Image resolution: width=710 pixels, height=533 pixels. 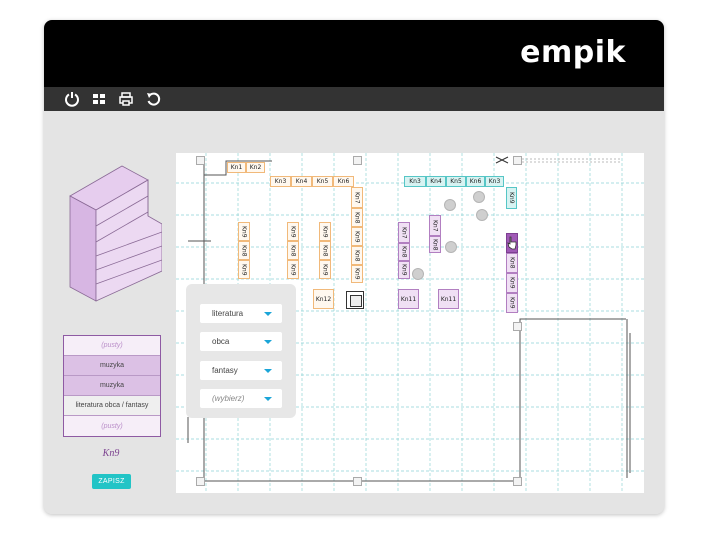 I want to click on category-filter-panel: literatura obca fantasy (wybierz), so click(x=241, y=351).